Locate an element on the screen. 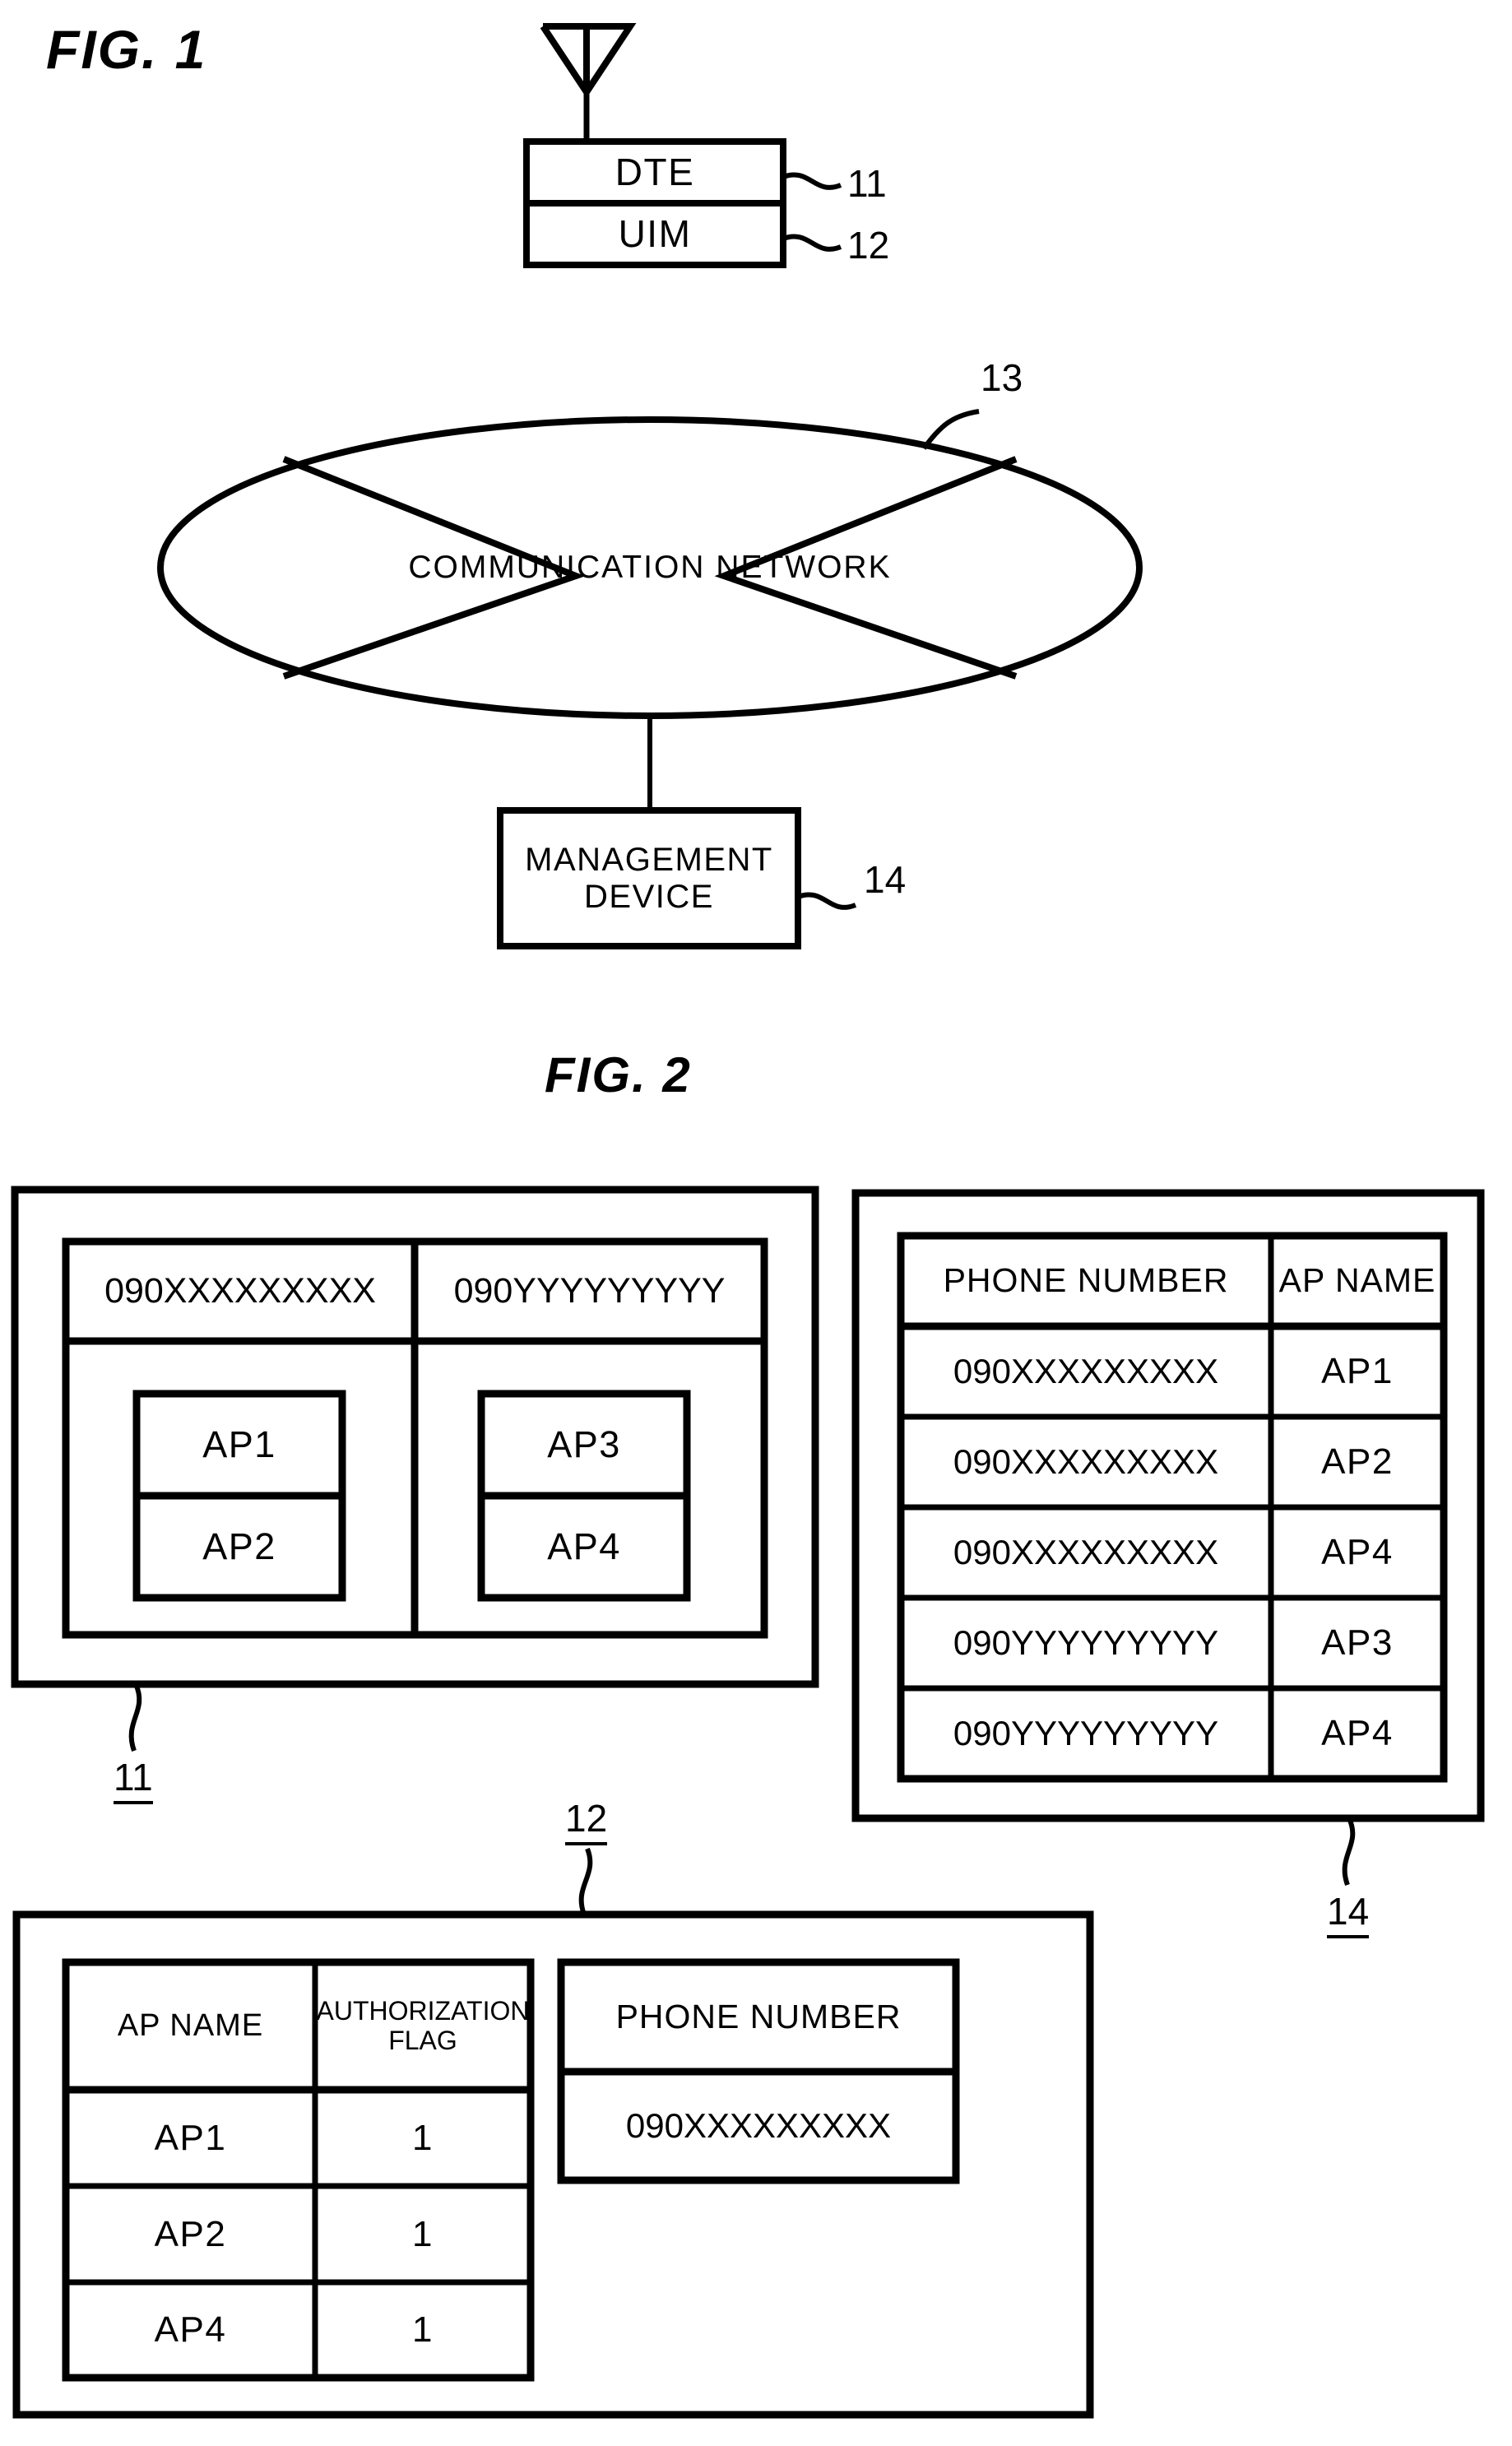 This screenshot has height=2446, width=1512. table-row-1-apname: AP2 is located at coordinates (1357, 1462).